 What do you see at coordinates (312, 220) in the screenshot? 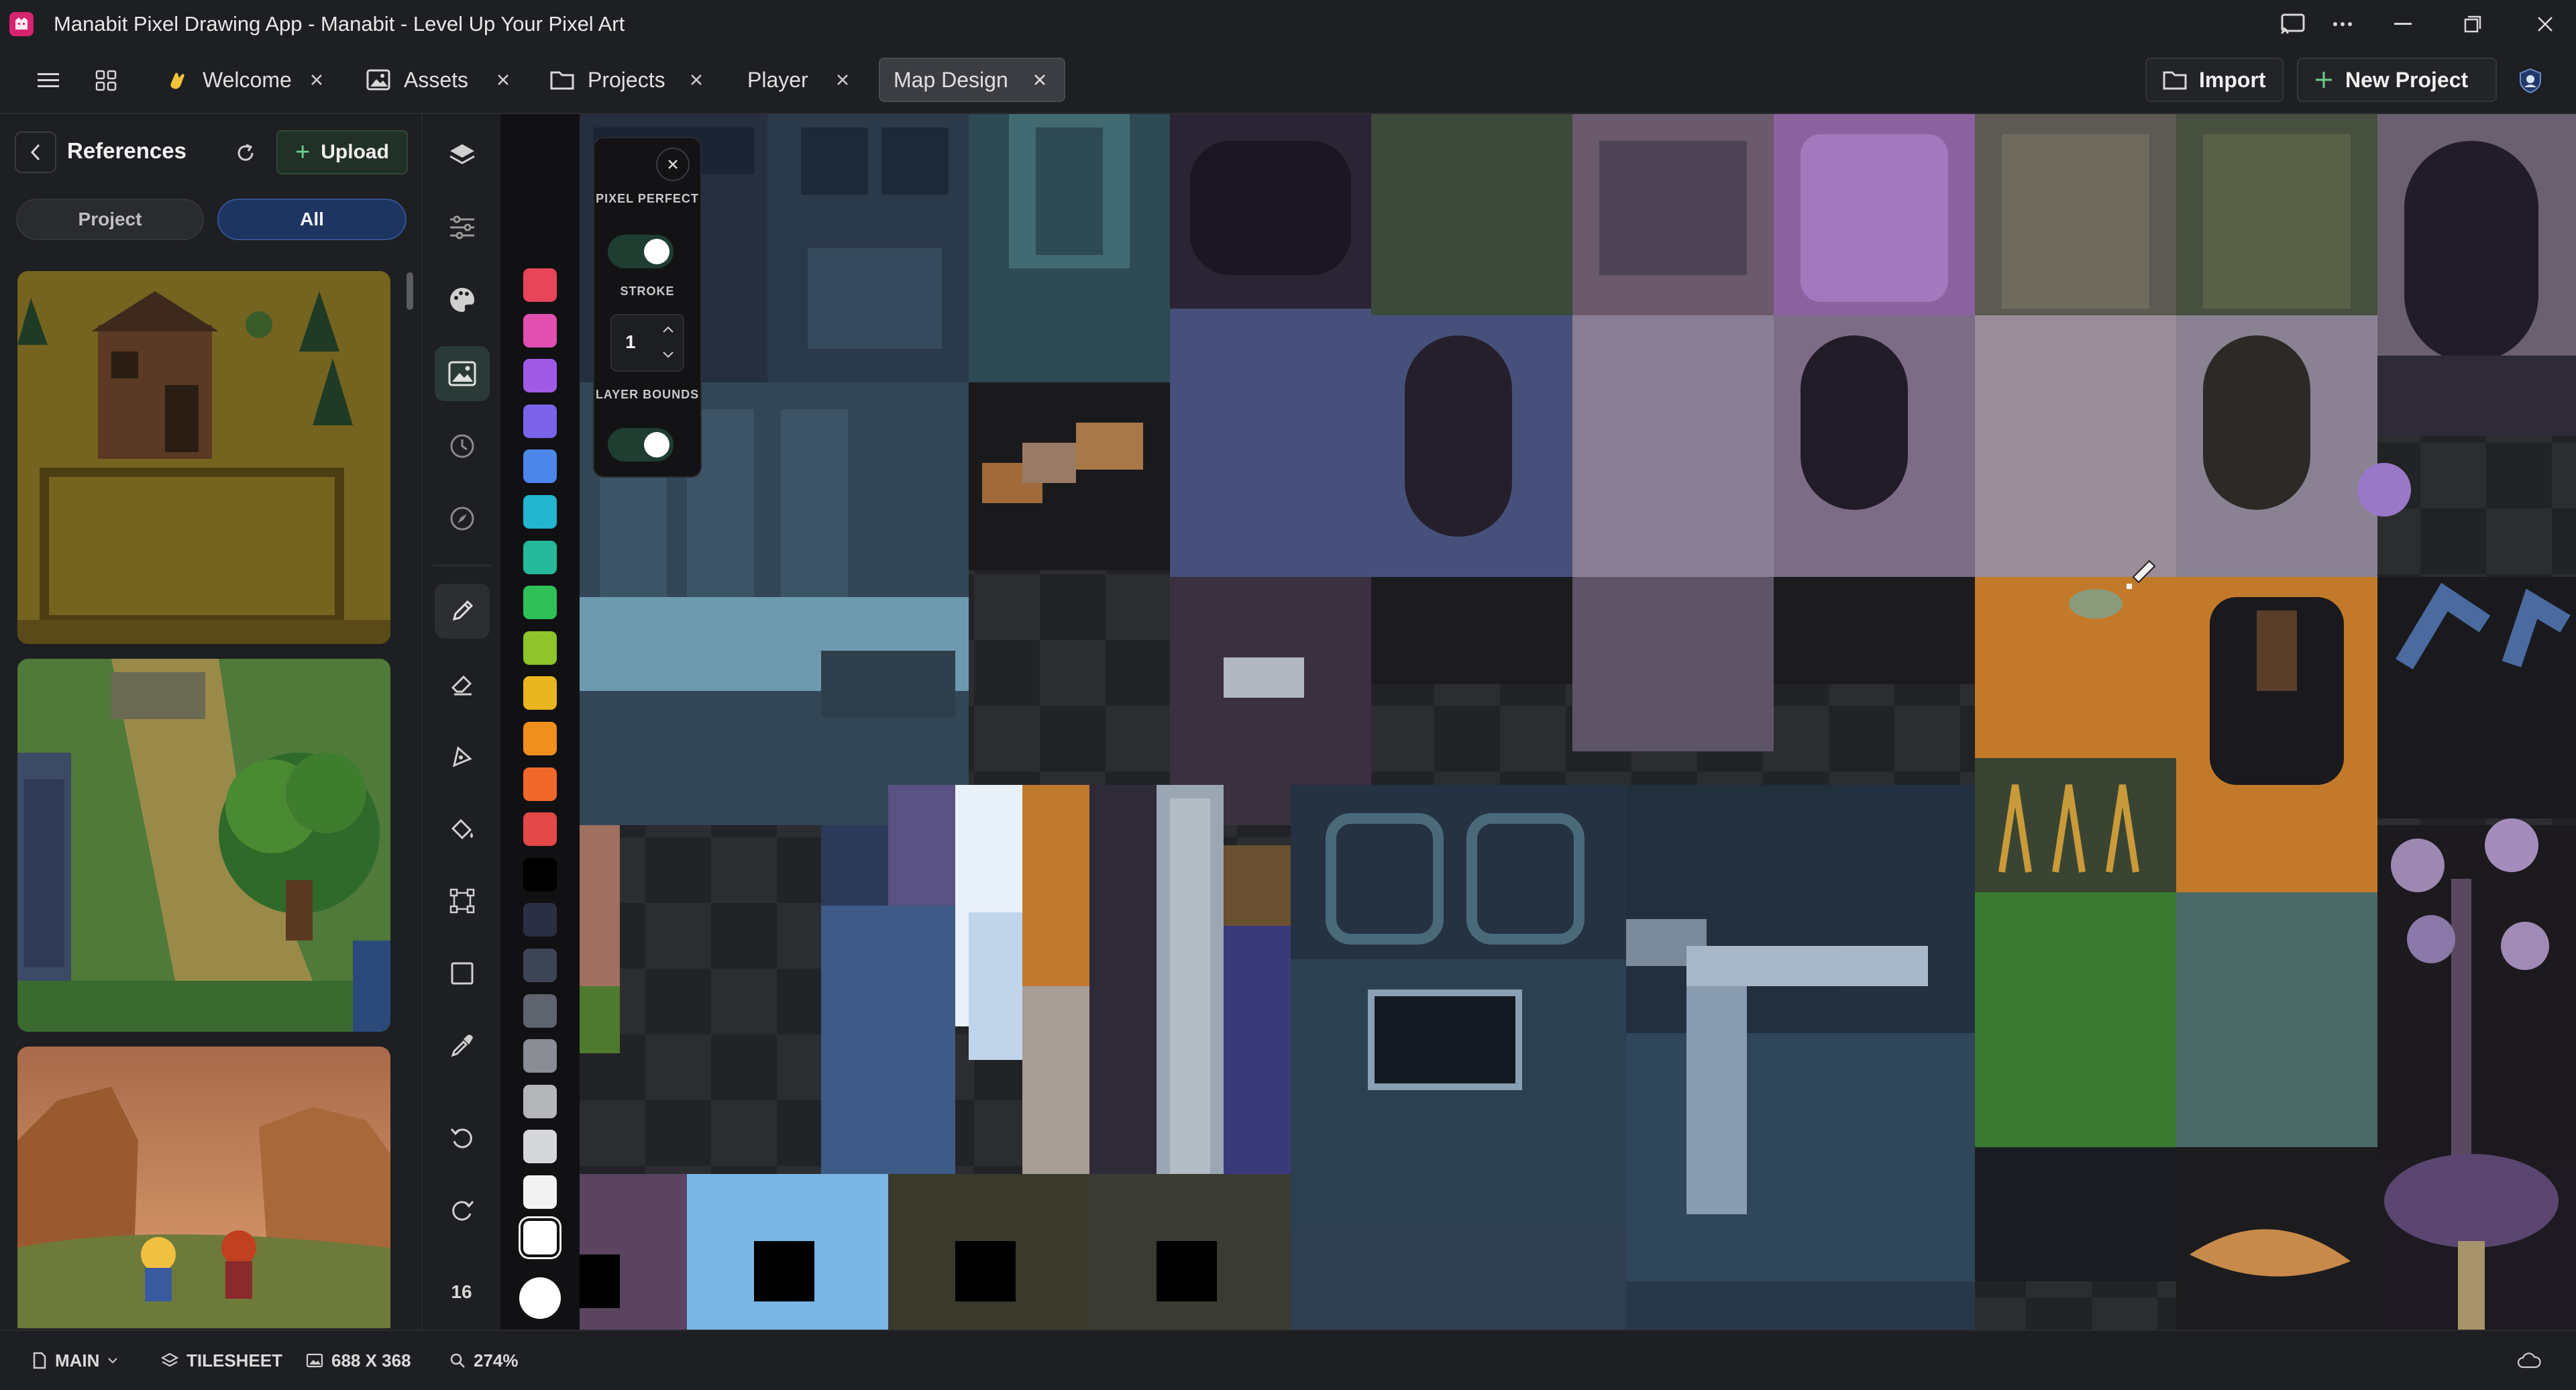
I see `filter-all-button: All` at bounding box center [312, 220].